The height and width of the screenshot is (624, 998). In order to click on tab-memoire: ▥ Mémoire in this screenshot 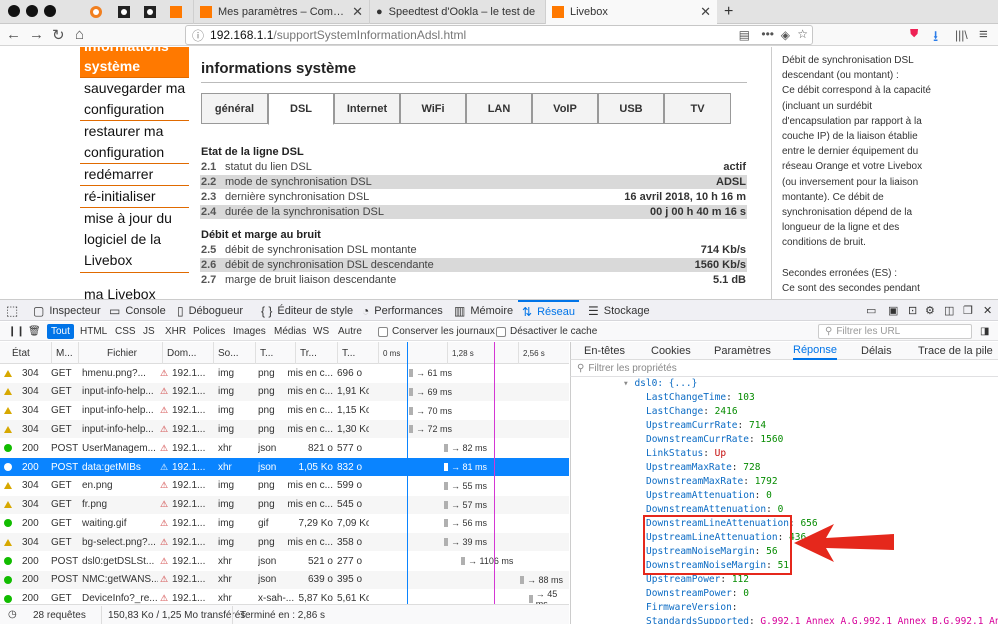, I will do `click(483, 310)`.